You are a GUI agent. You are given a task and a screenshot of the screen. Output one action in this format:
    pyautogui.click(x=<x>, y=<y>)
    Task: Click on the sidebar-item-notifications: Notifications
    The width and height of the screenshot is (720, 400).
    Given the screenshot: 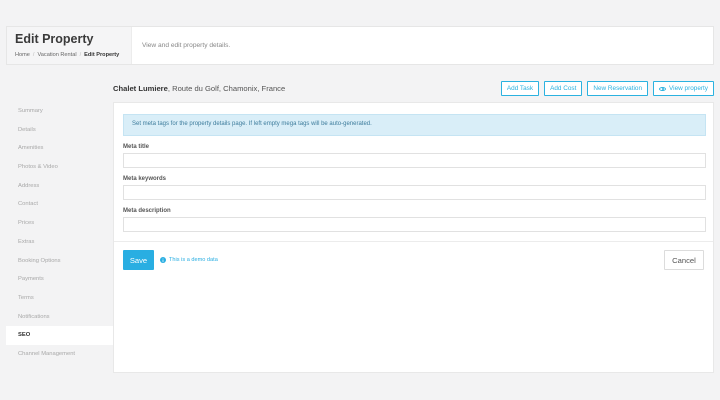 What is the action you would take?
    pyautogui.click(x=60, y=317)
    